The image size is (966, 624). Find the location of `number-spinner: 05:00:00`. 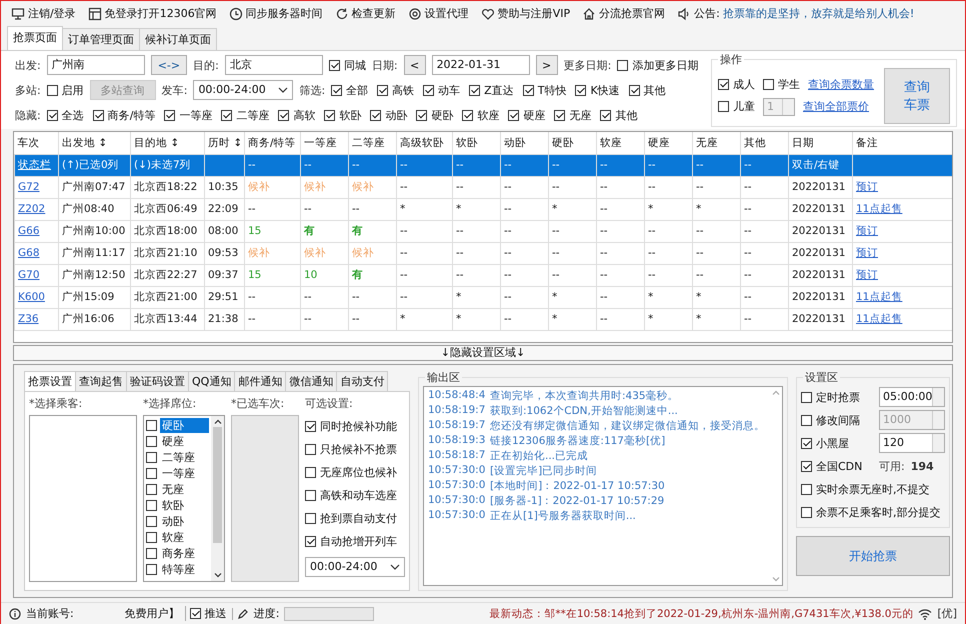

number-spinner: 05:00:00 is located at coordinates (912, 397).